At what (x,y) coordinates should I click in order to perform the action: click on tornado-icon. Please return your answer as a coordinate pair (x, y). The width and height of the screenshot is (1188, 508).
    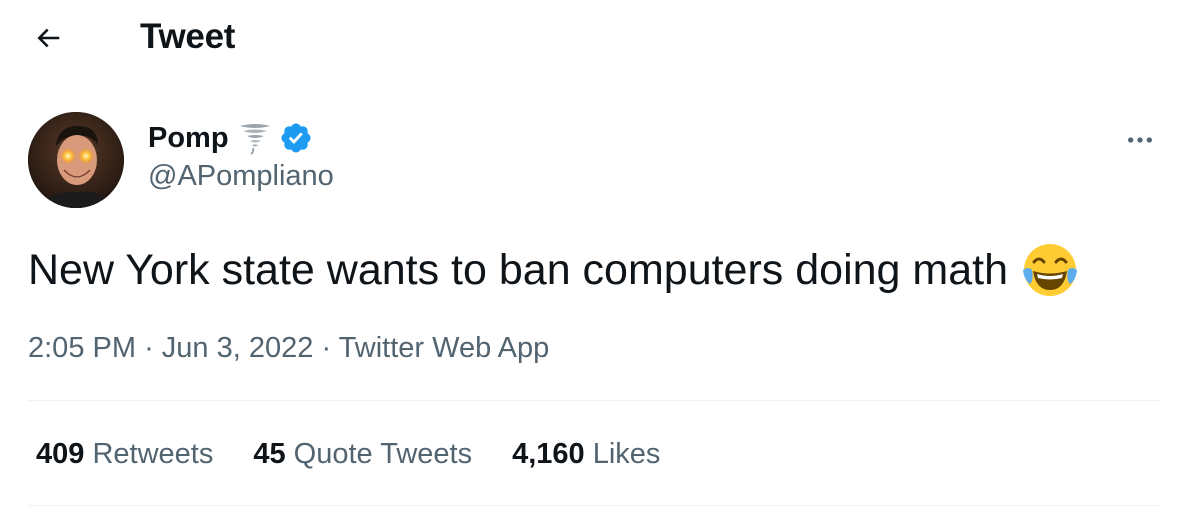
    Looking at the image, I should click on (255, 138).